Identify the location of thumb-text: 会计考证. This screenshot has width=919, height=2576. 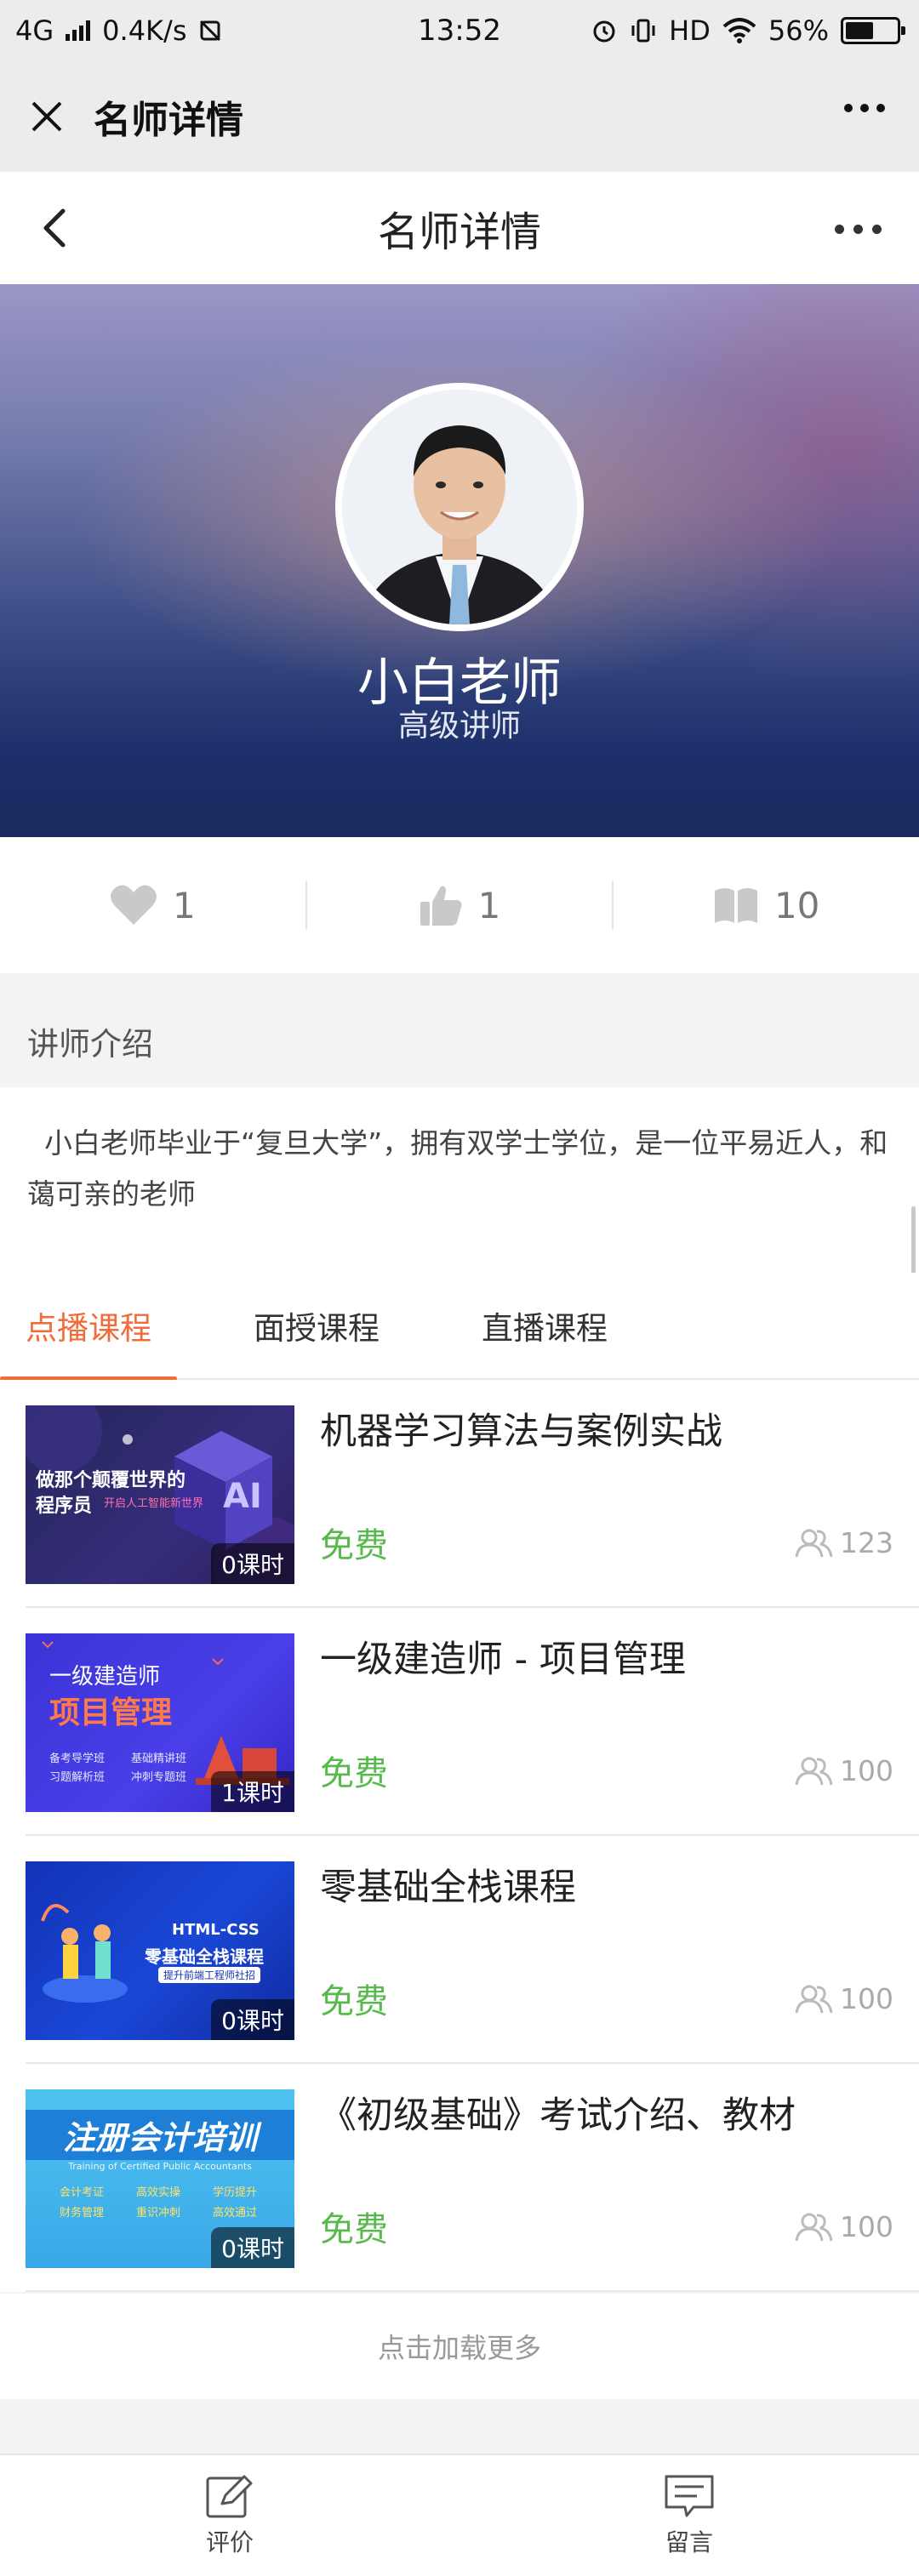
(82, 2192).